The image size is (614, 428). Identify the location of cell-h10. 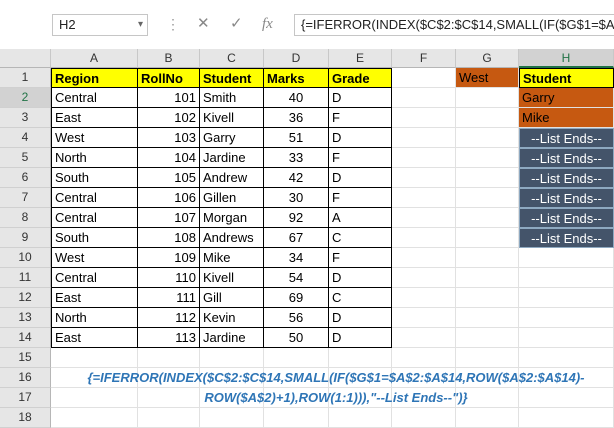
(566, 258).